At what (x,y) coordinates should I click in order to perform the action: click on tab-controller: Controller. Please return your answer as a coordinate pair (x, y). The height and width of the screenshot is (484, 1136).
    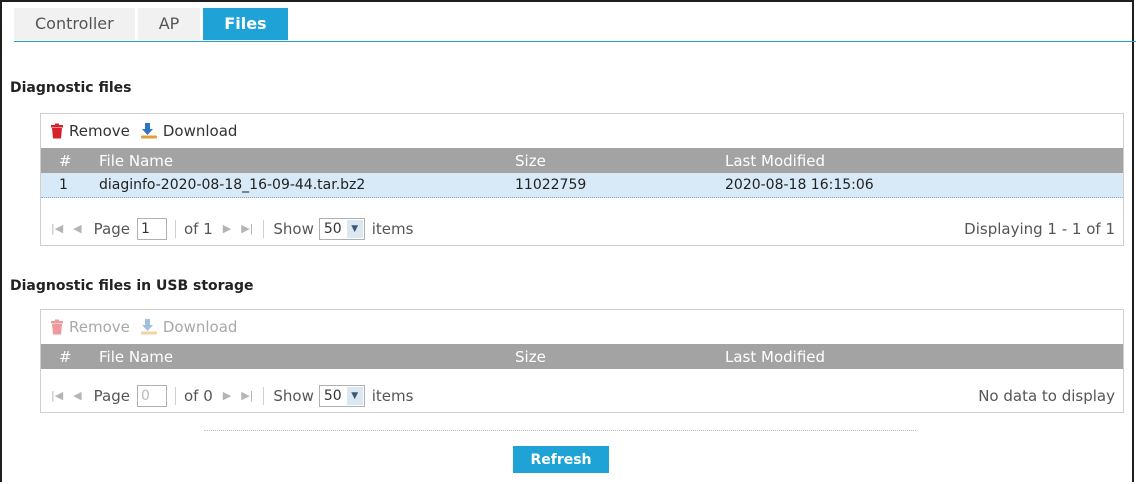
    Looking at the image, I should click on (74, 24).